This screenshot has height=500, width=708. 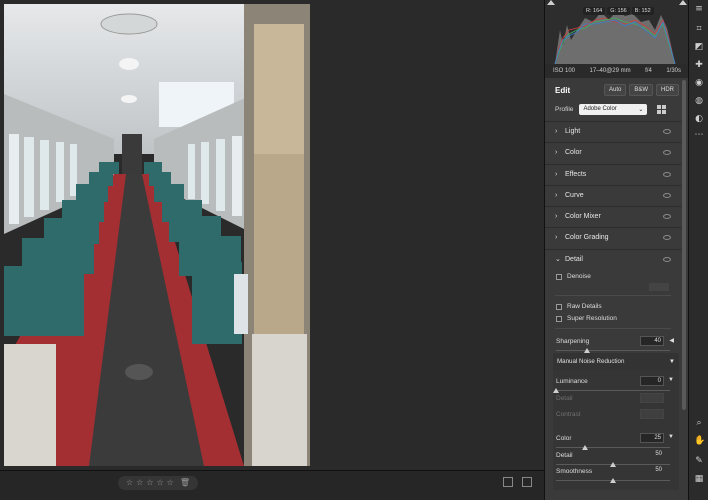 I want to click on presets-icon: ◐, so click(x=699, y=119).